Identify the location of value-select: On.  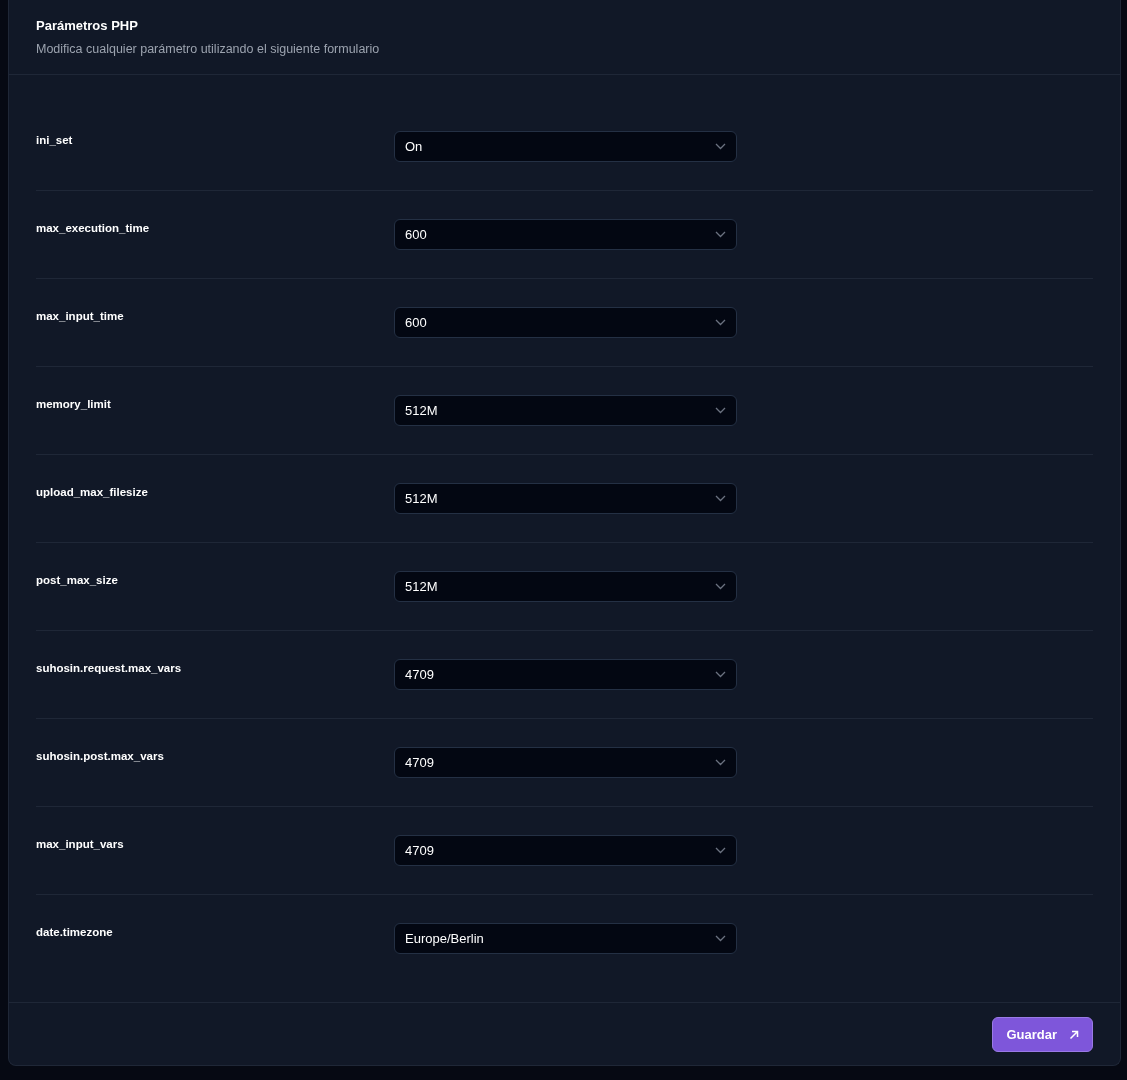
(565, 146).